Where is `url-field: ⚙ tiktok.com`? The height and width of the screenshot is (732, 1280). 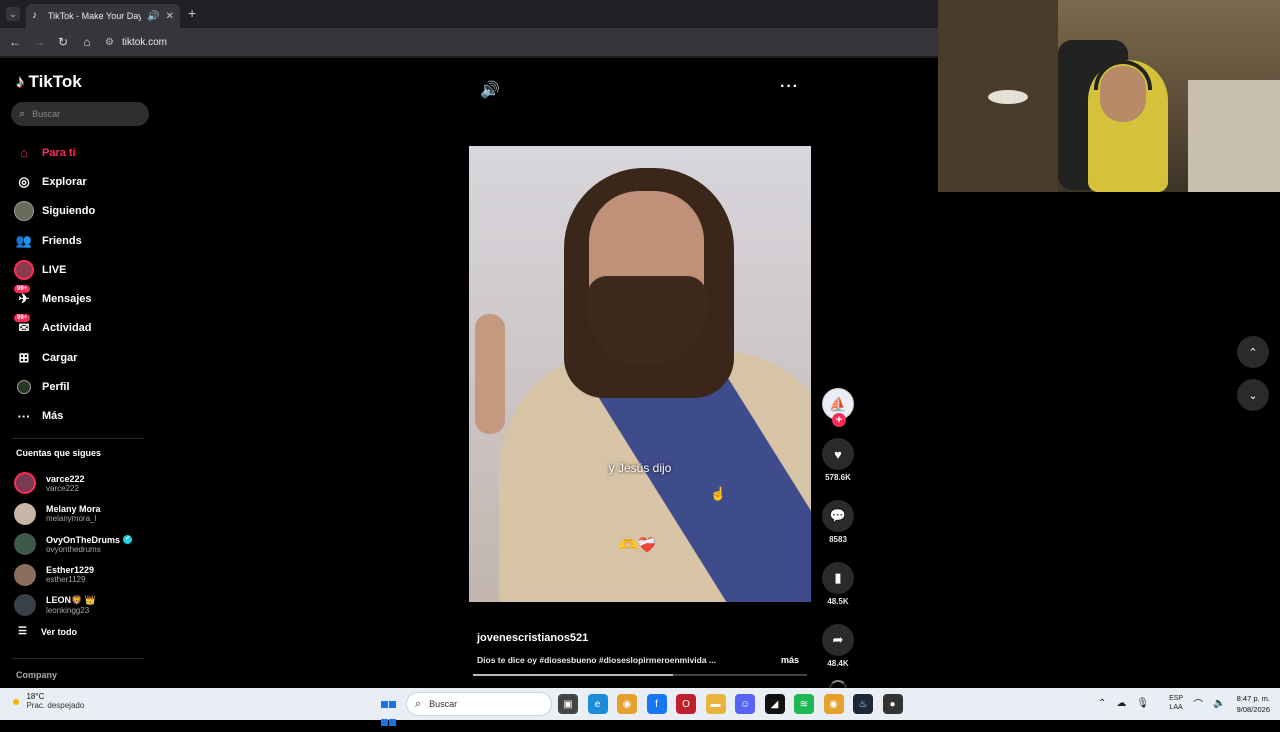
url-field: ⚙ tiktok.com is located at coordinates (136, 42).